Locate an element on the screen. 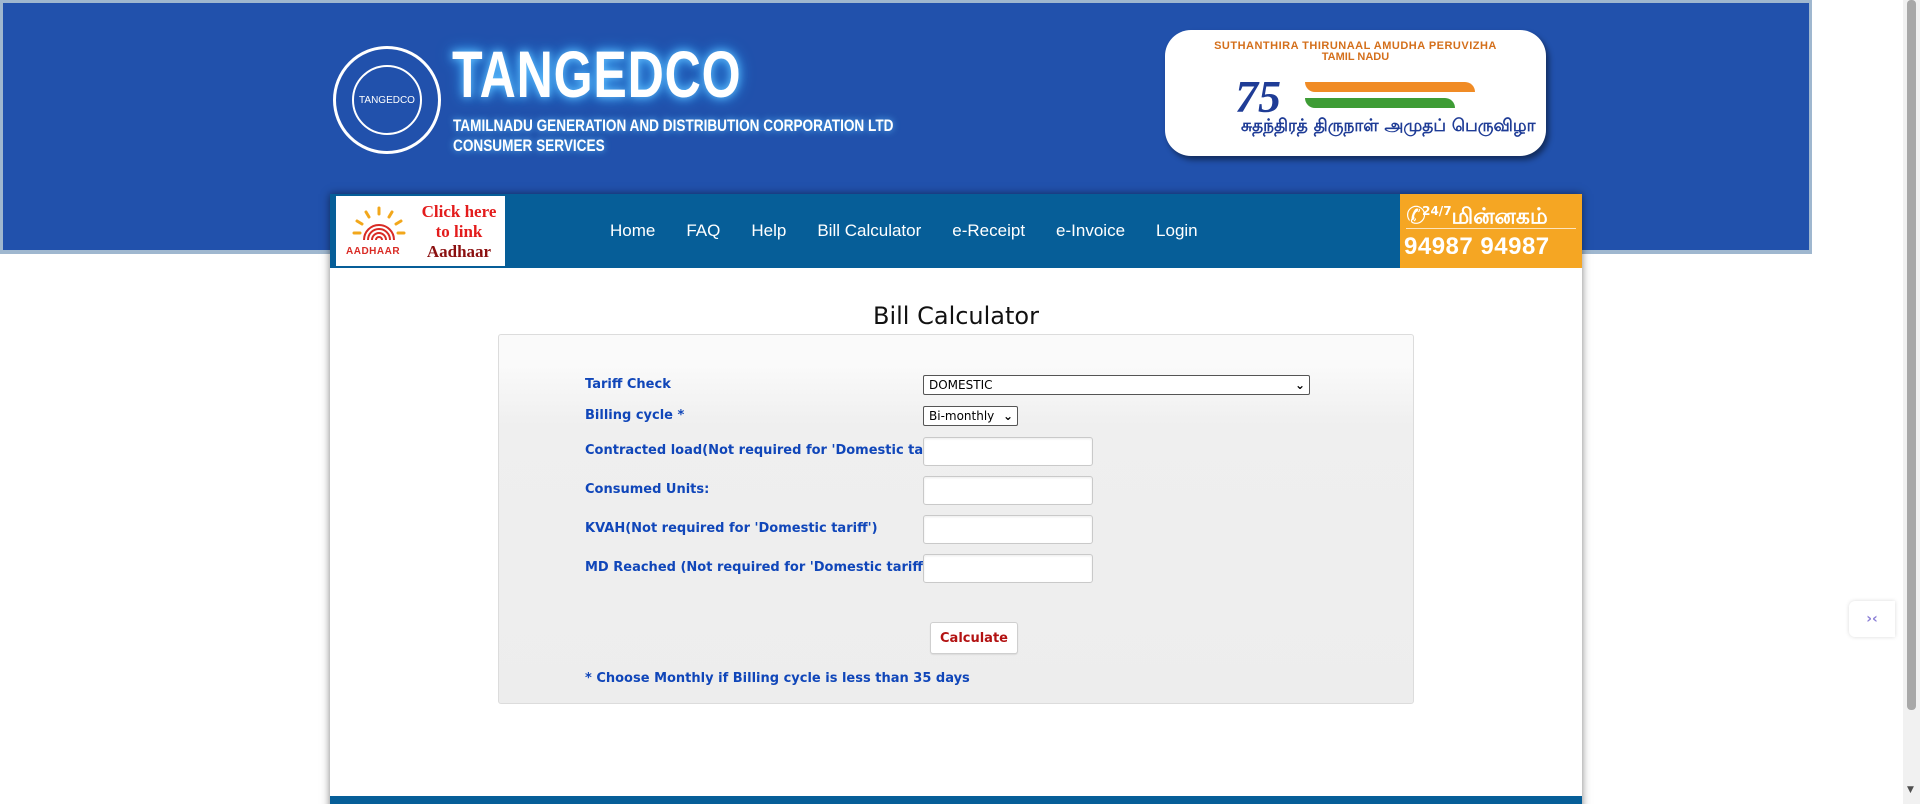 The image size is (1920, 804). festival-state: TAMIL NADU is located at coordinates (1355, 57).